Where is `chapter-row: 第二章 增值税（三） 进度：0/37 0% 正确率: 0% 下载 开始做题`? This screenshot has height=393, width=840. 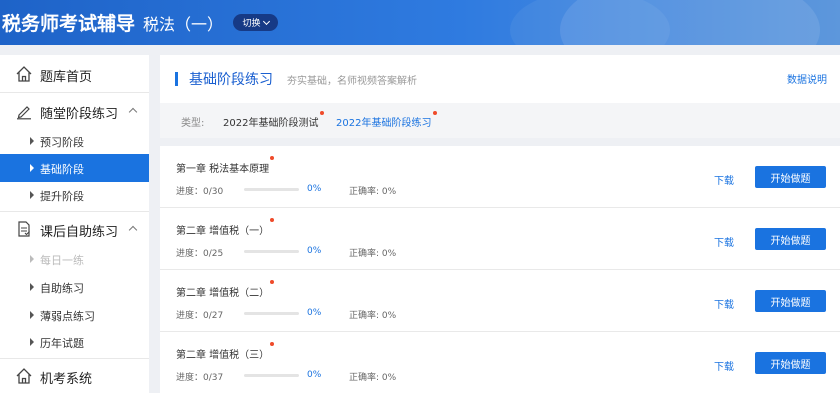 chapter-row: 第二章 增值税（三） 进度：0/37 0% 正确率: 0% 下载 开始做题 is located at coordinates (500, 362).